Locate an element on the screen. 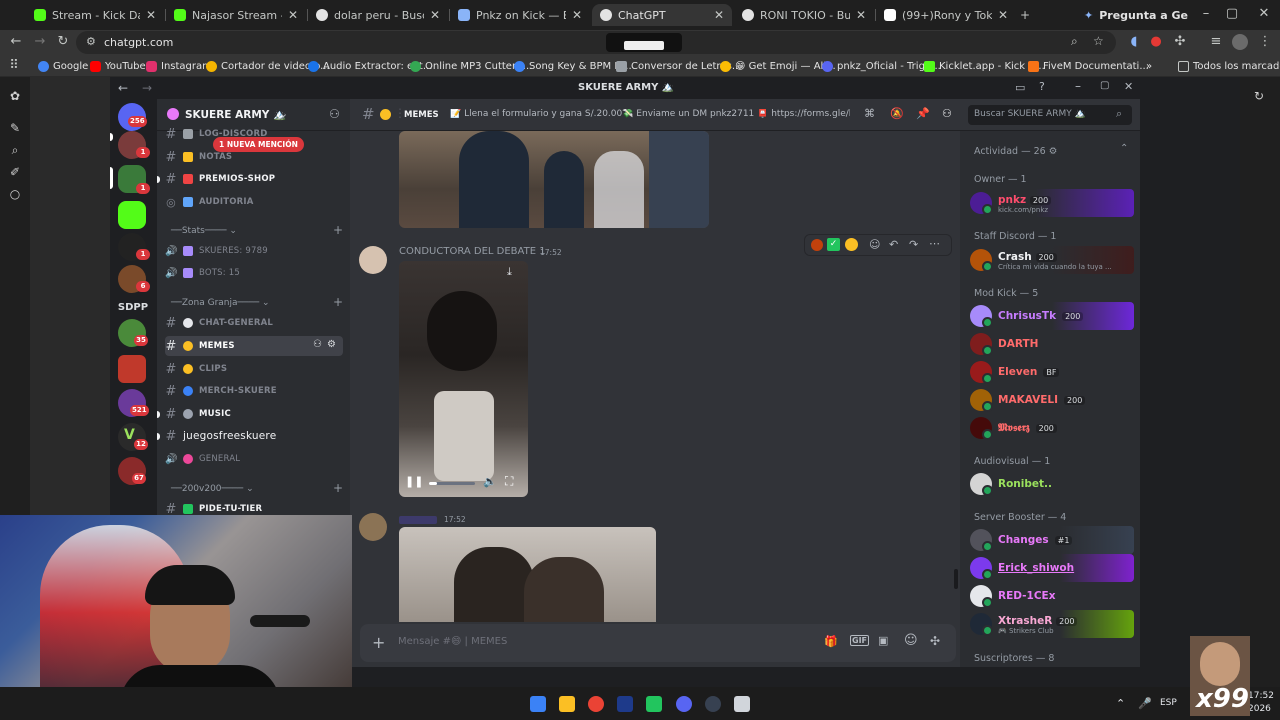 The width and height of the screenshot is (1280, 720). chatgpt-logo-icon: ✿ is located at coordinates (15, 96).